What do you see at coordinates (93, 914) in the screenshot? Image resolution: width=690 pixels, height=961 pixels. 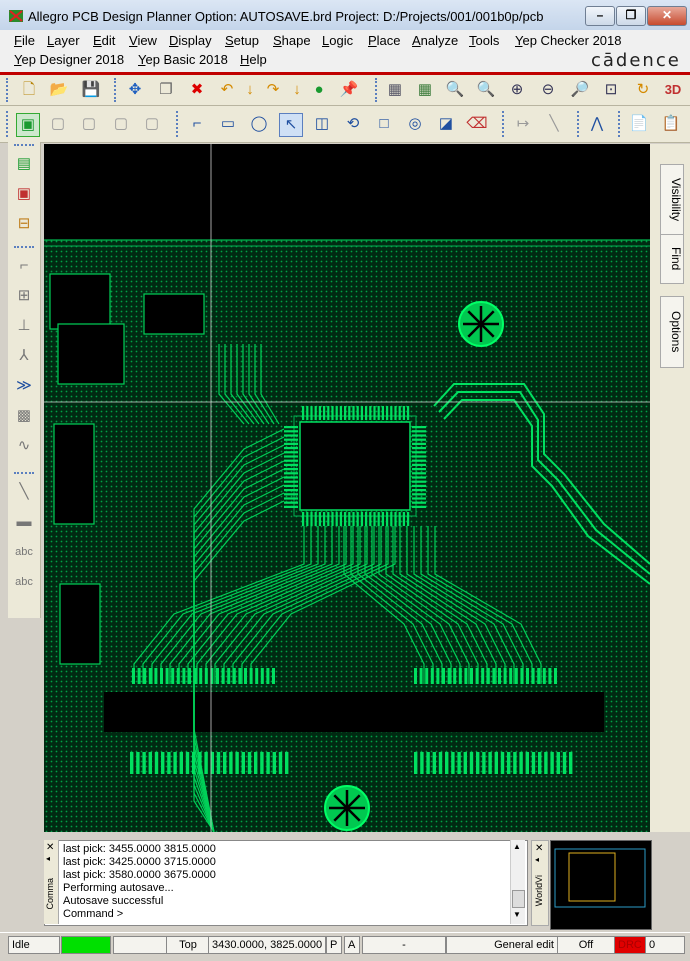 I see `command-input: Command >` at bounding box center [93, 914].